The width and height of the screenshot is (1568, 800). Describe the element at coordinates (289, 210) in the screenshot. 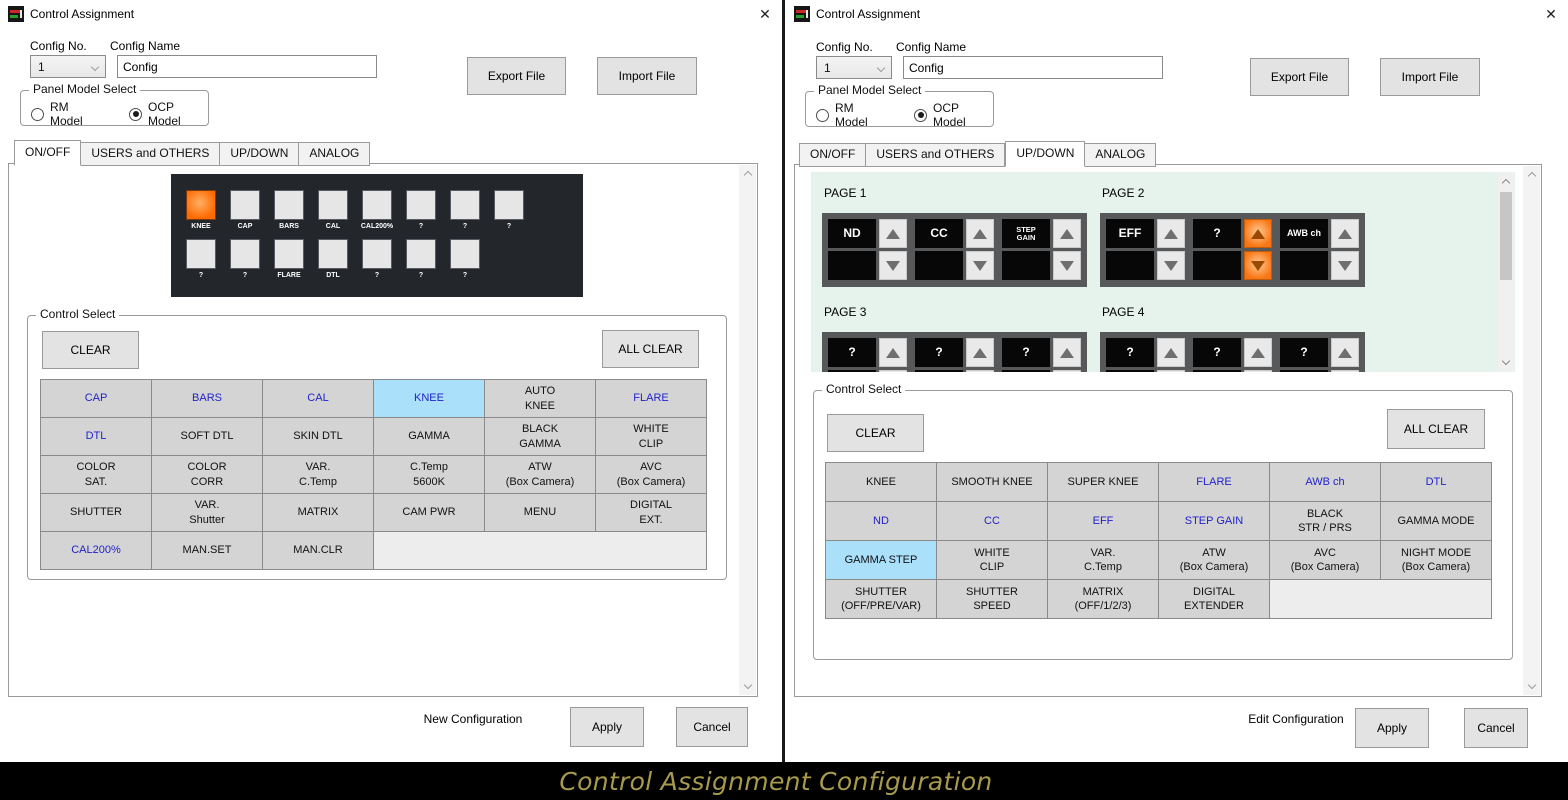

I see `panel-key-bars: BARS` at that location.